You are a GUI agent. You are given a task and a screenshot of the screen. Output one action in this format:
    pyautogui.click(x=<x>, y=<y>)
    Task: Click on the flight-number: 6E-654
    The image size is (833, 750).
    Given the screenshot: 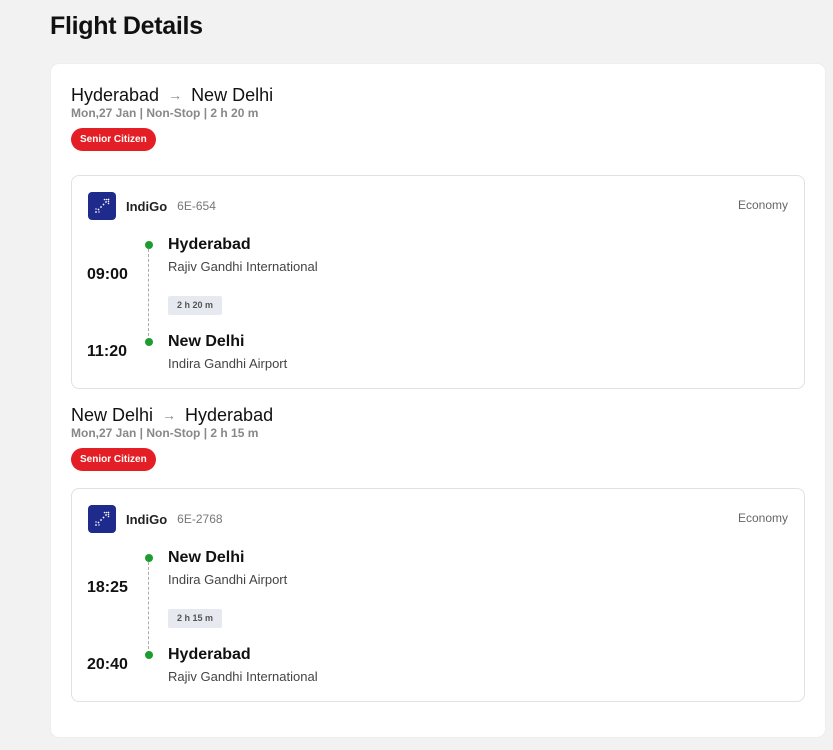 What is the action you would take?
    pyautogui.click(x=196, y=206)
    